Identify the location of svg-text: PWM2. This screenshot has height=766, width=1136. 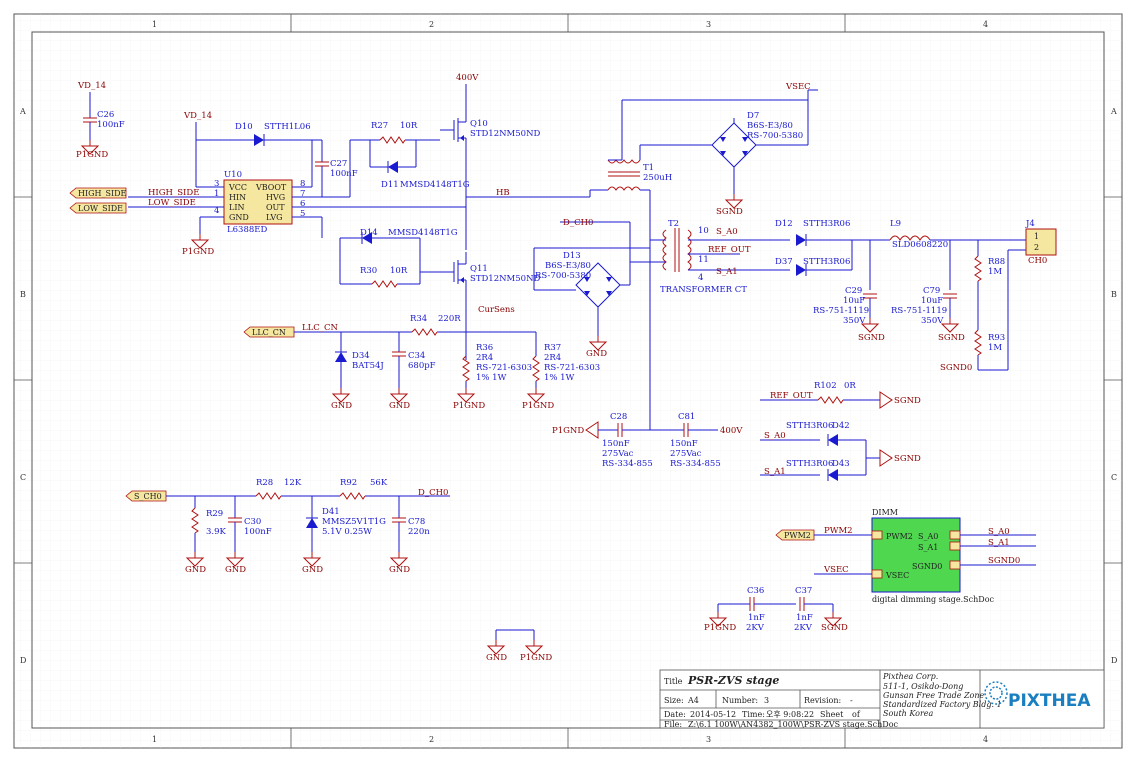
(838, 531).